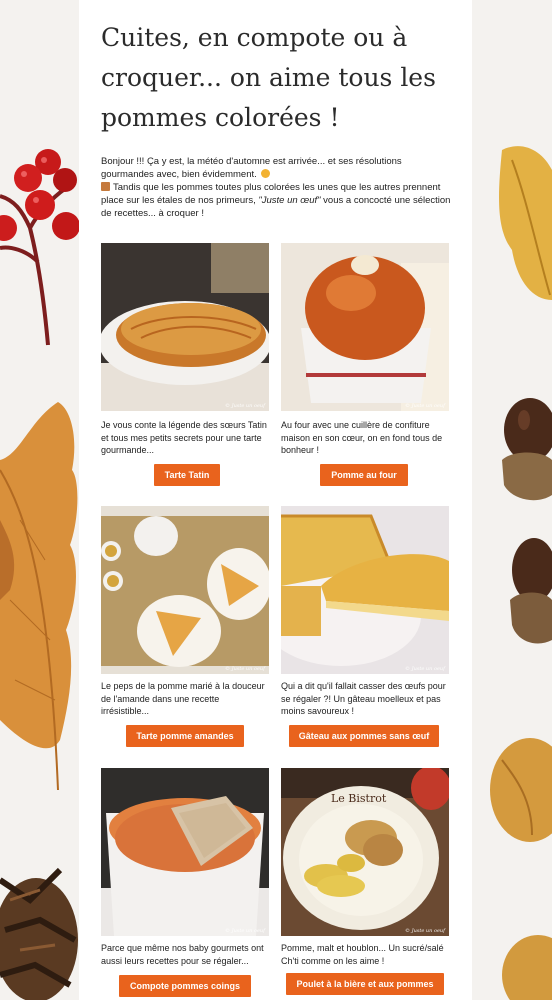 The image size is (552, 1000). What do you see at coordinates (185, 327) in the screenshot?
I see `tarte-tatin-photo: © Juste un oeuf` at bounding box center [185, 327].